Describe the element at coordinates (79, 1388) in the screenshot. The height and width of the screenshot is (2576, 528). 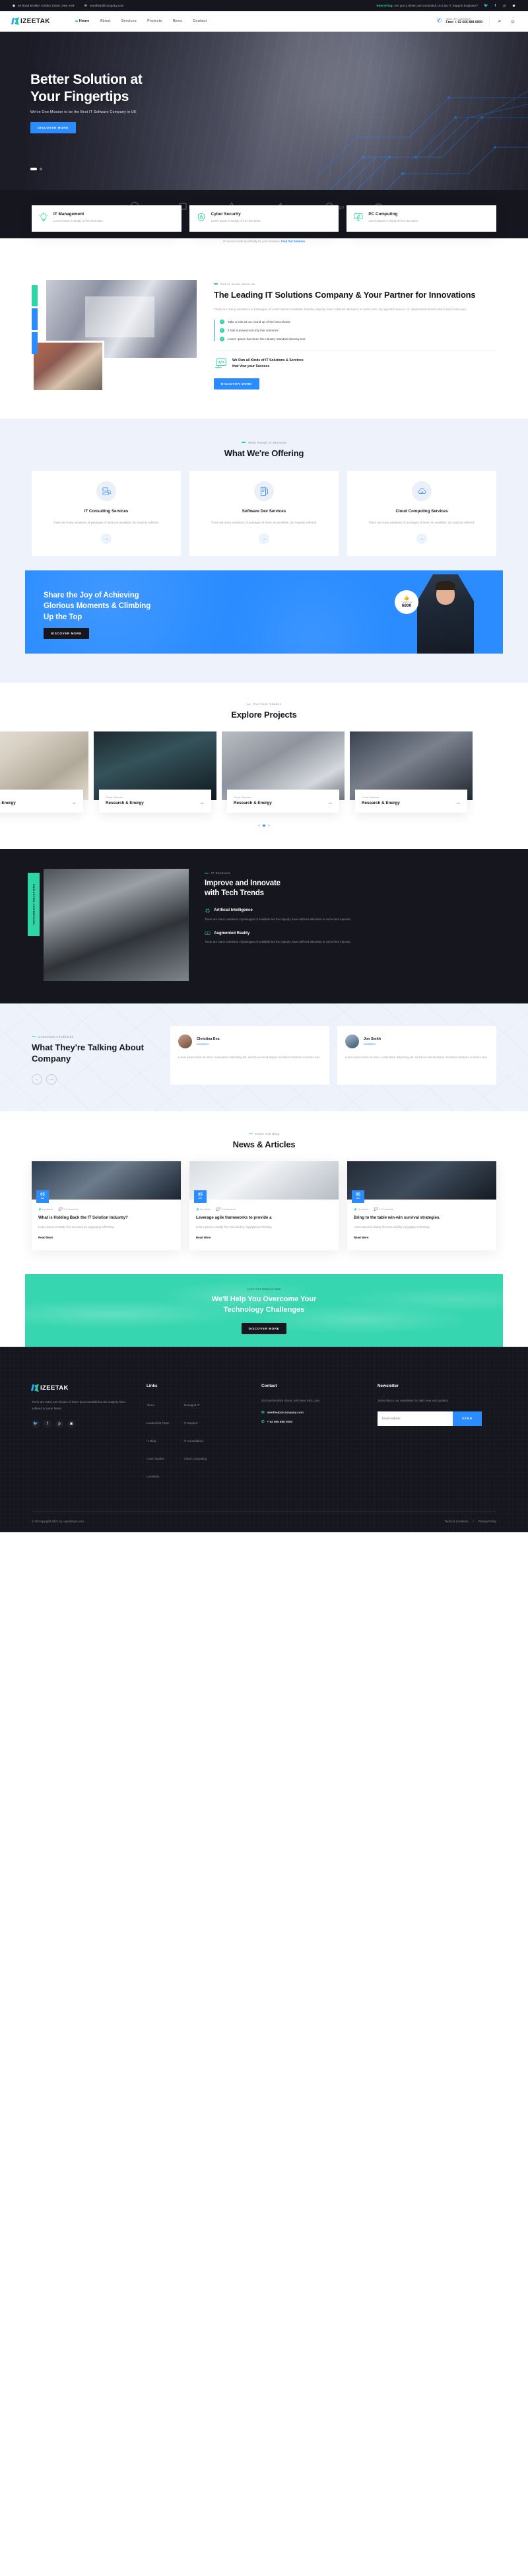
I see `footer-logo: IZEETAK` at that location.